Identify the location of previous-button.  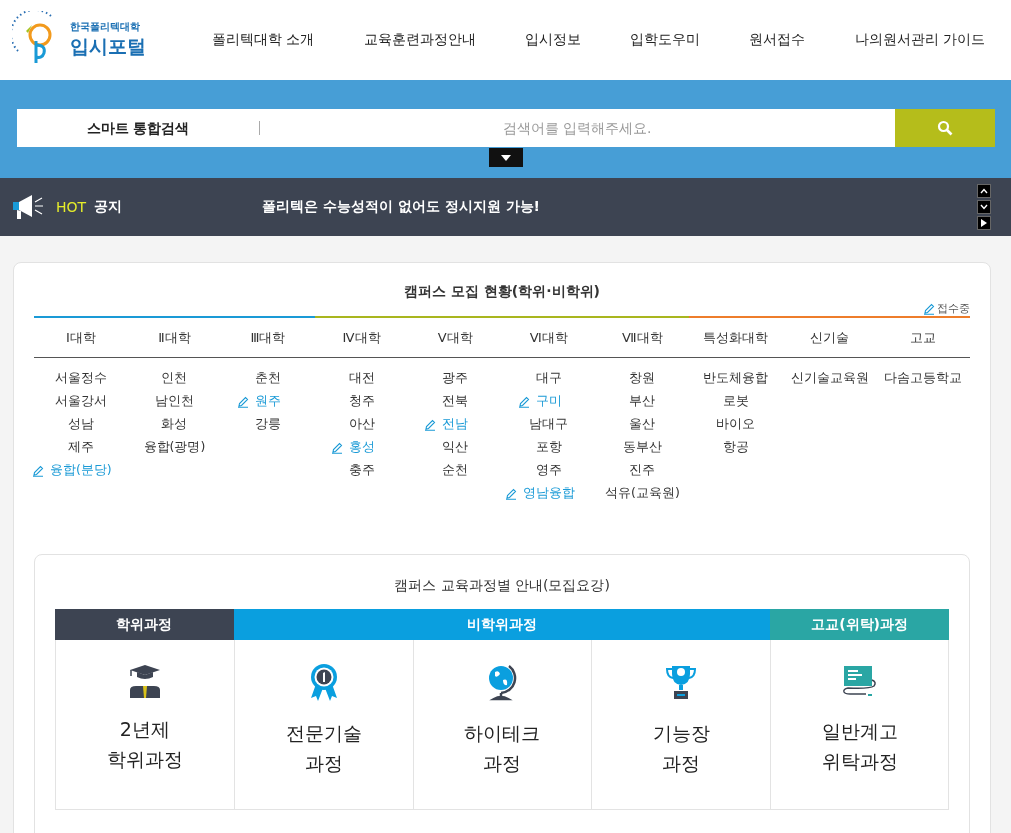
(984, 191).